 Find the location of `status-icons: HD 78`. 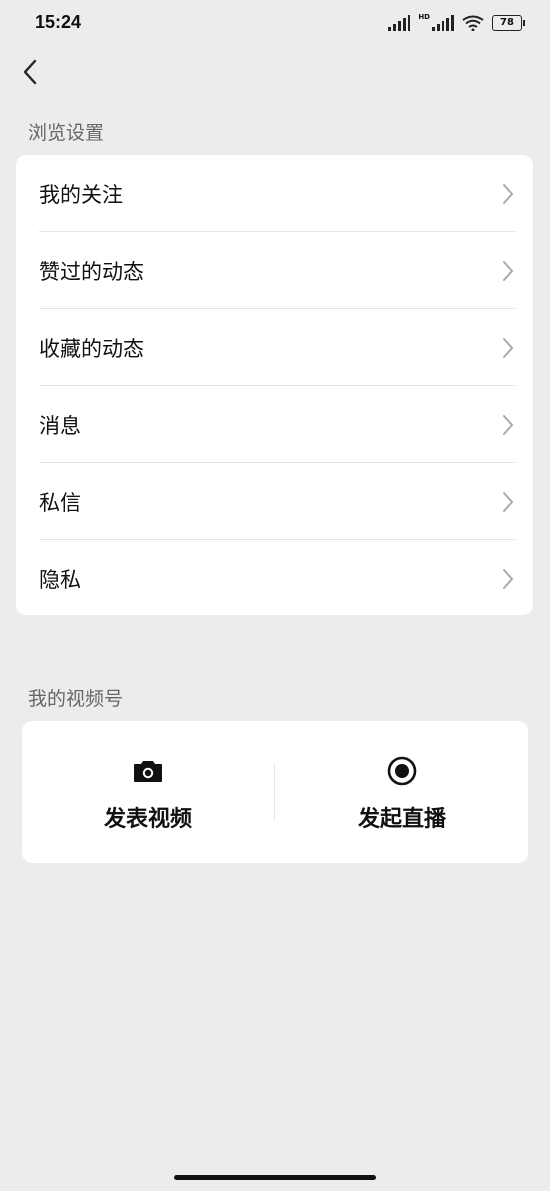

status-icons: HD 78 is located at coordinates (456, 23).